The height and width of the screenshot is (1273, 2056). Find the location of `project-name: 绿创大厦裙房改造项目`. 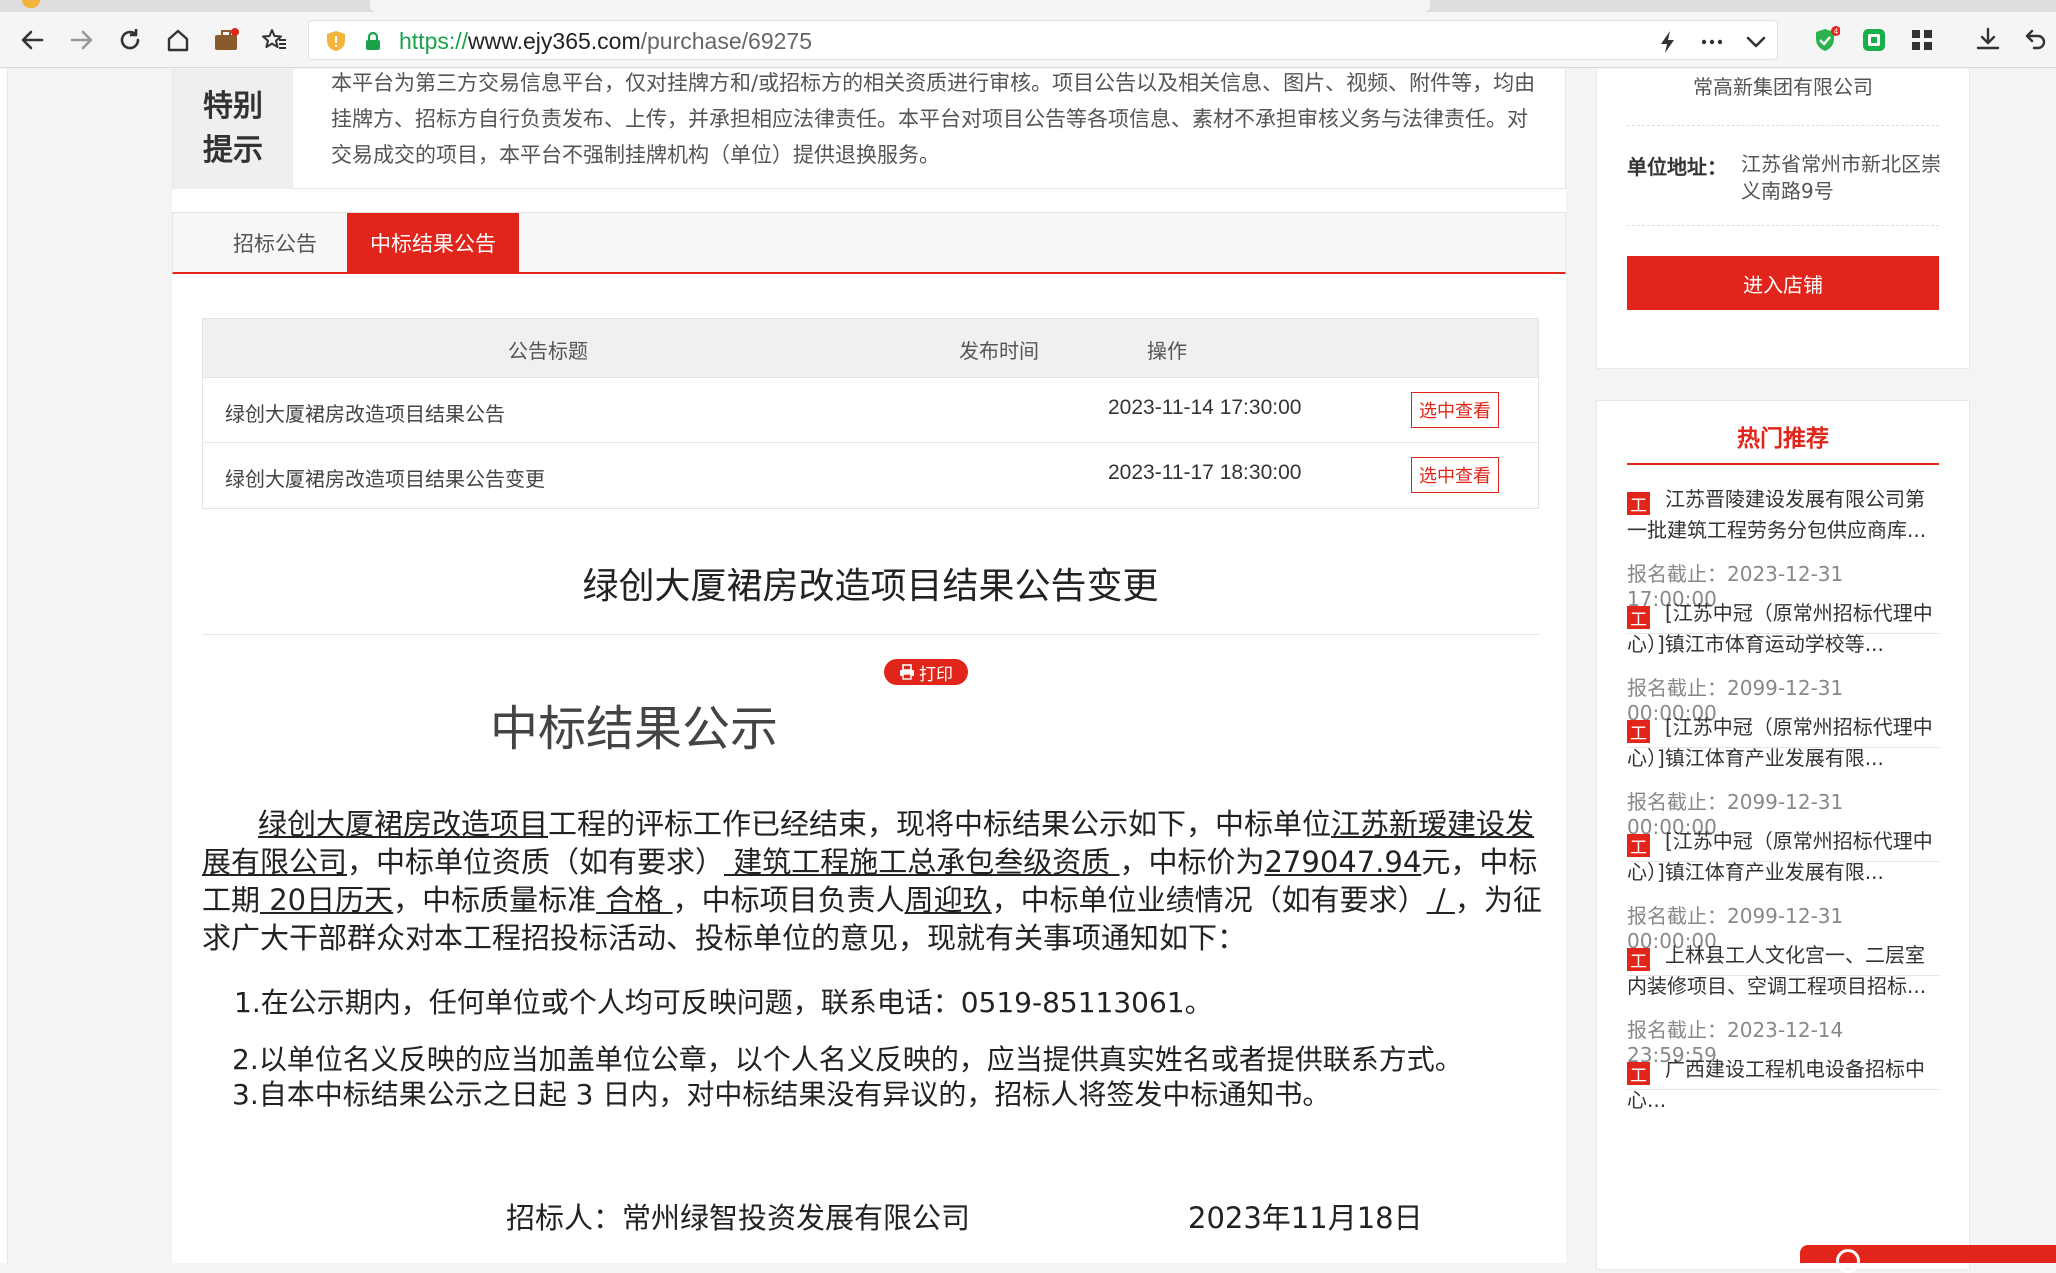

project-name: 绿创大厦裙房改造项目 is located at coordinates (403, 824).